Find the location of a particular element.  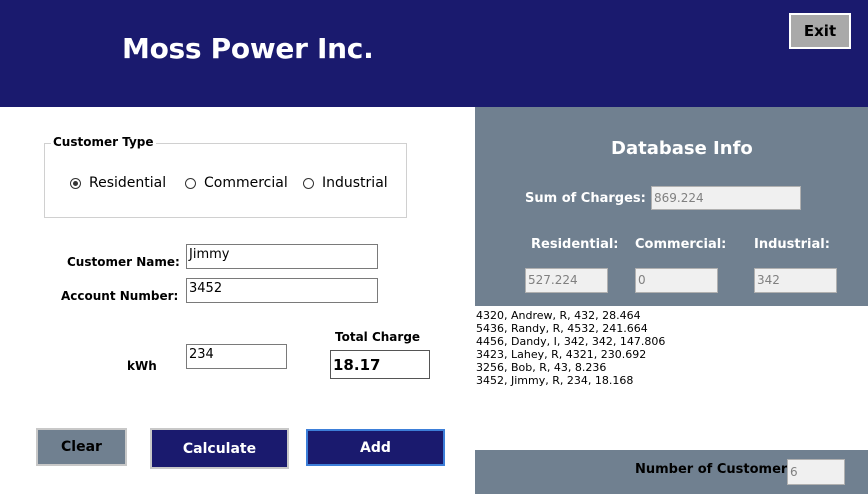

calculate-button: Calculate is located at coordinates (219, 448).